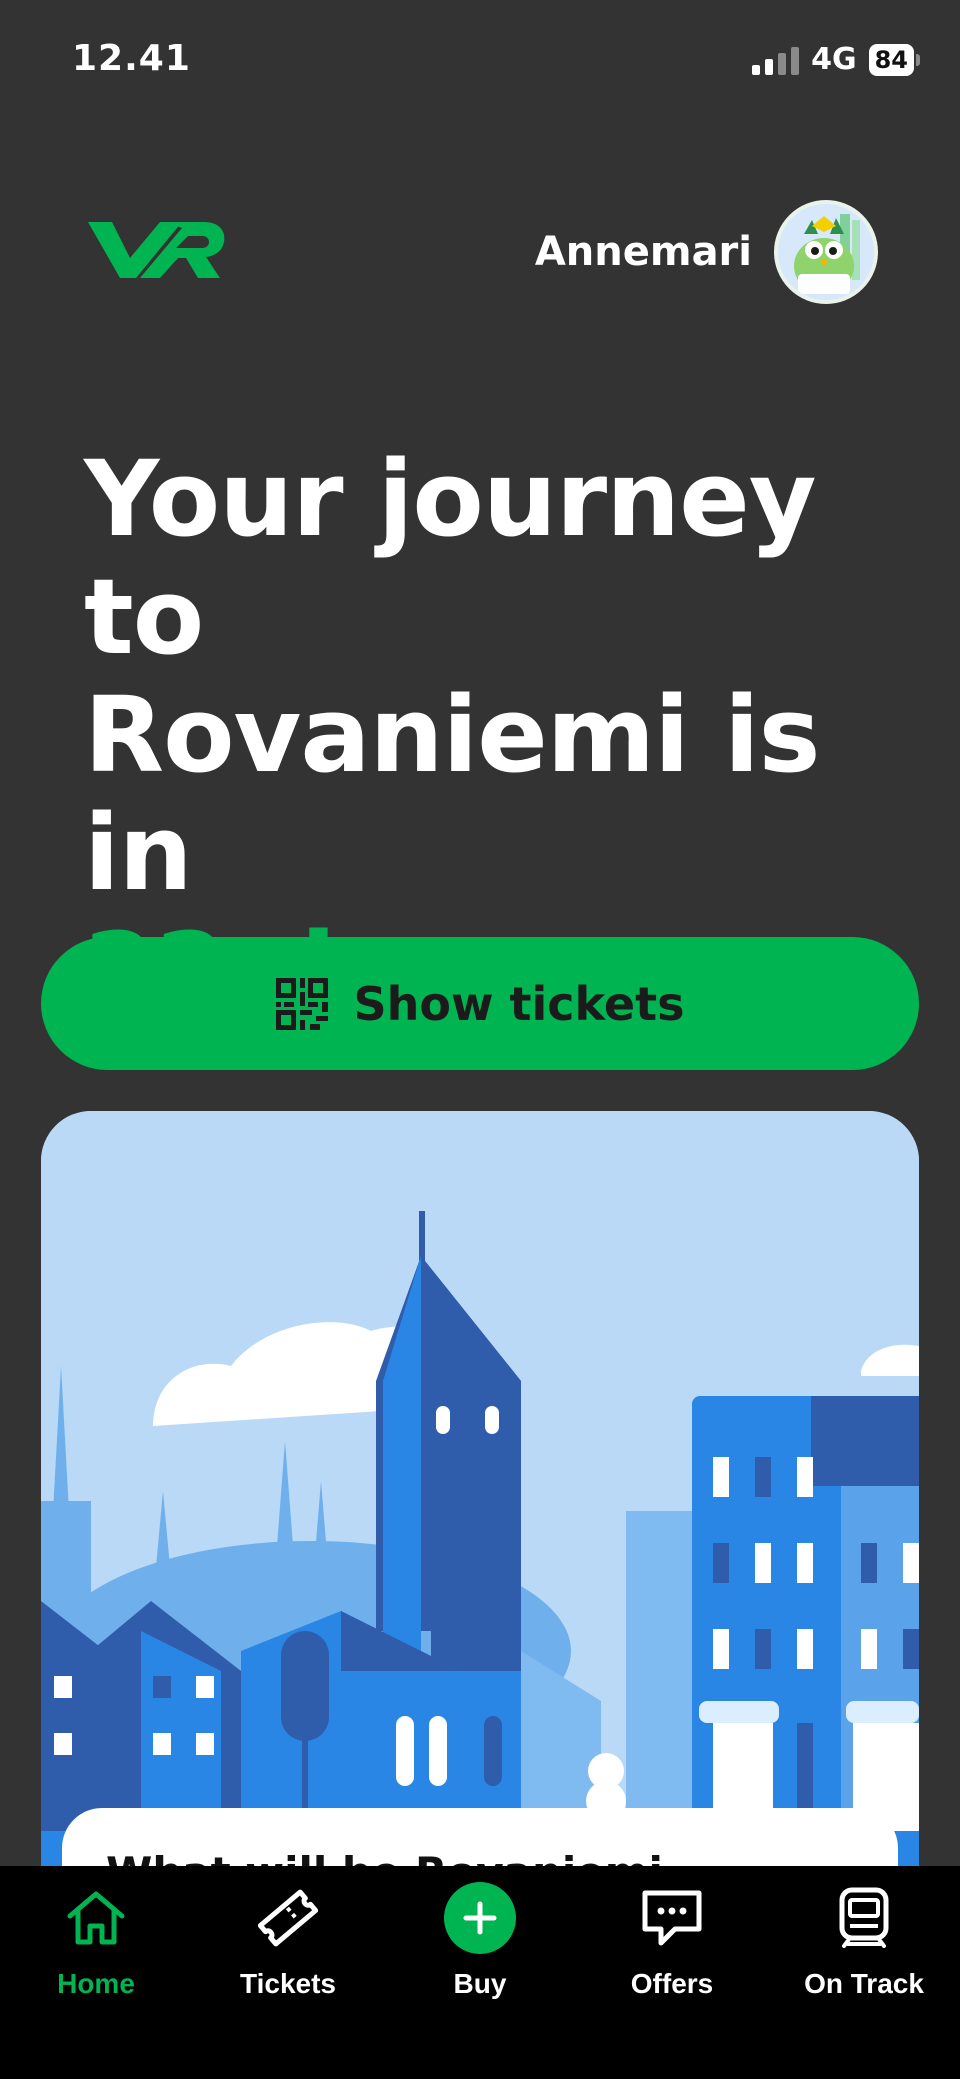  What do you see at coordinates (776, 60) in the screenshot?
I see `signal-icon` at bounding box center [776, 60].